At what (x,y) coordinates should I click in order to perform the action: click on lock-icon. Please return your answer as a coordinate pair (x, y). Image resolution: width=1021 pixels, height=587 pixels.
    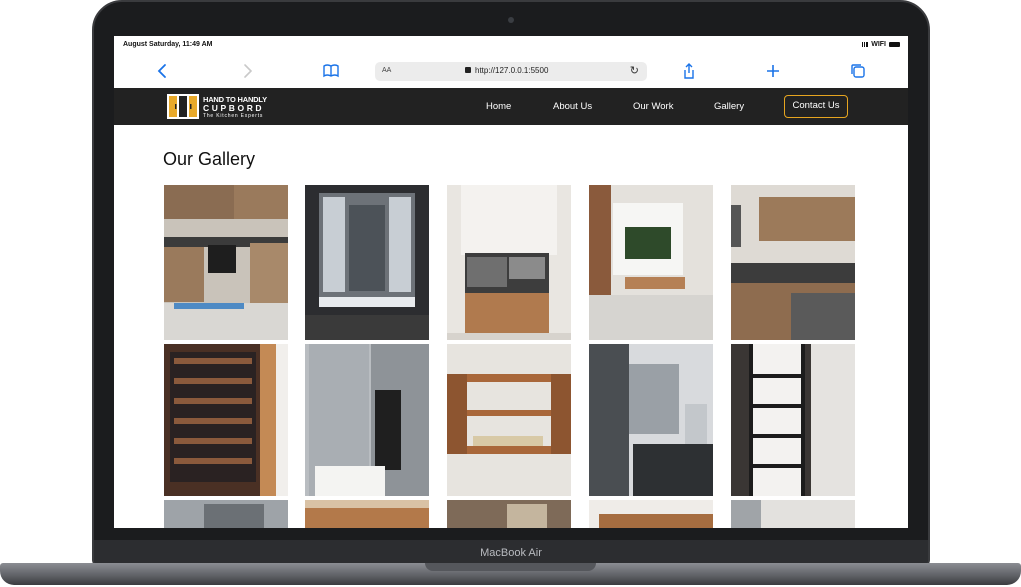
    Looking at the image, I should click on (468, 70).